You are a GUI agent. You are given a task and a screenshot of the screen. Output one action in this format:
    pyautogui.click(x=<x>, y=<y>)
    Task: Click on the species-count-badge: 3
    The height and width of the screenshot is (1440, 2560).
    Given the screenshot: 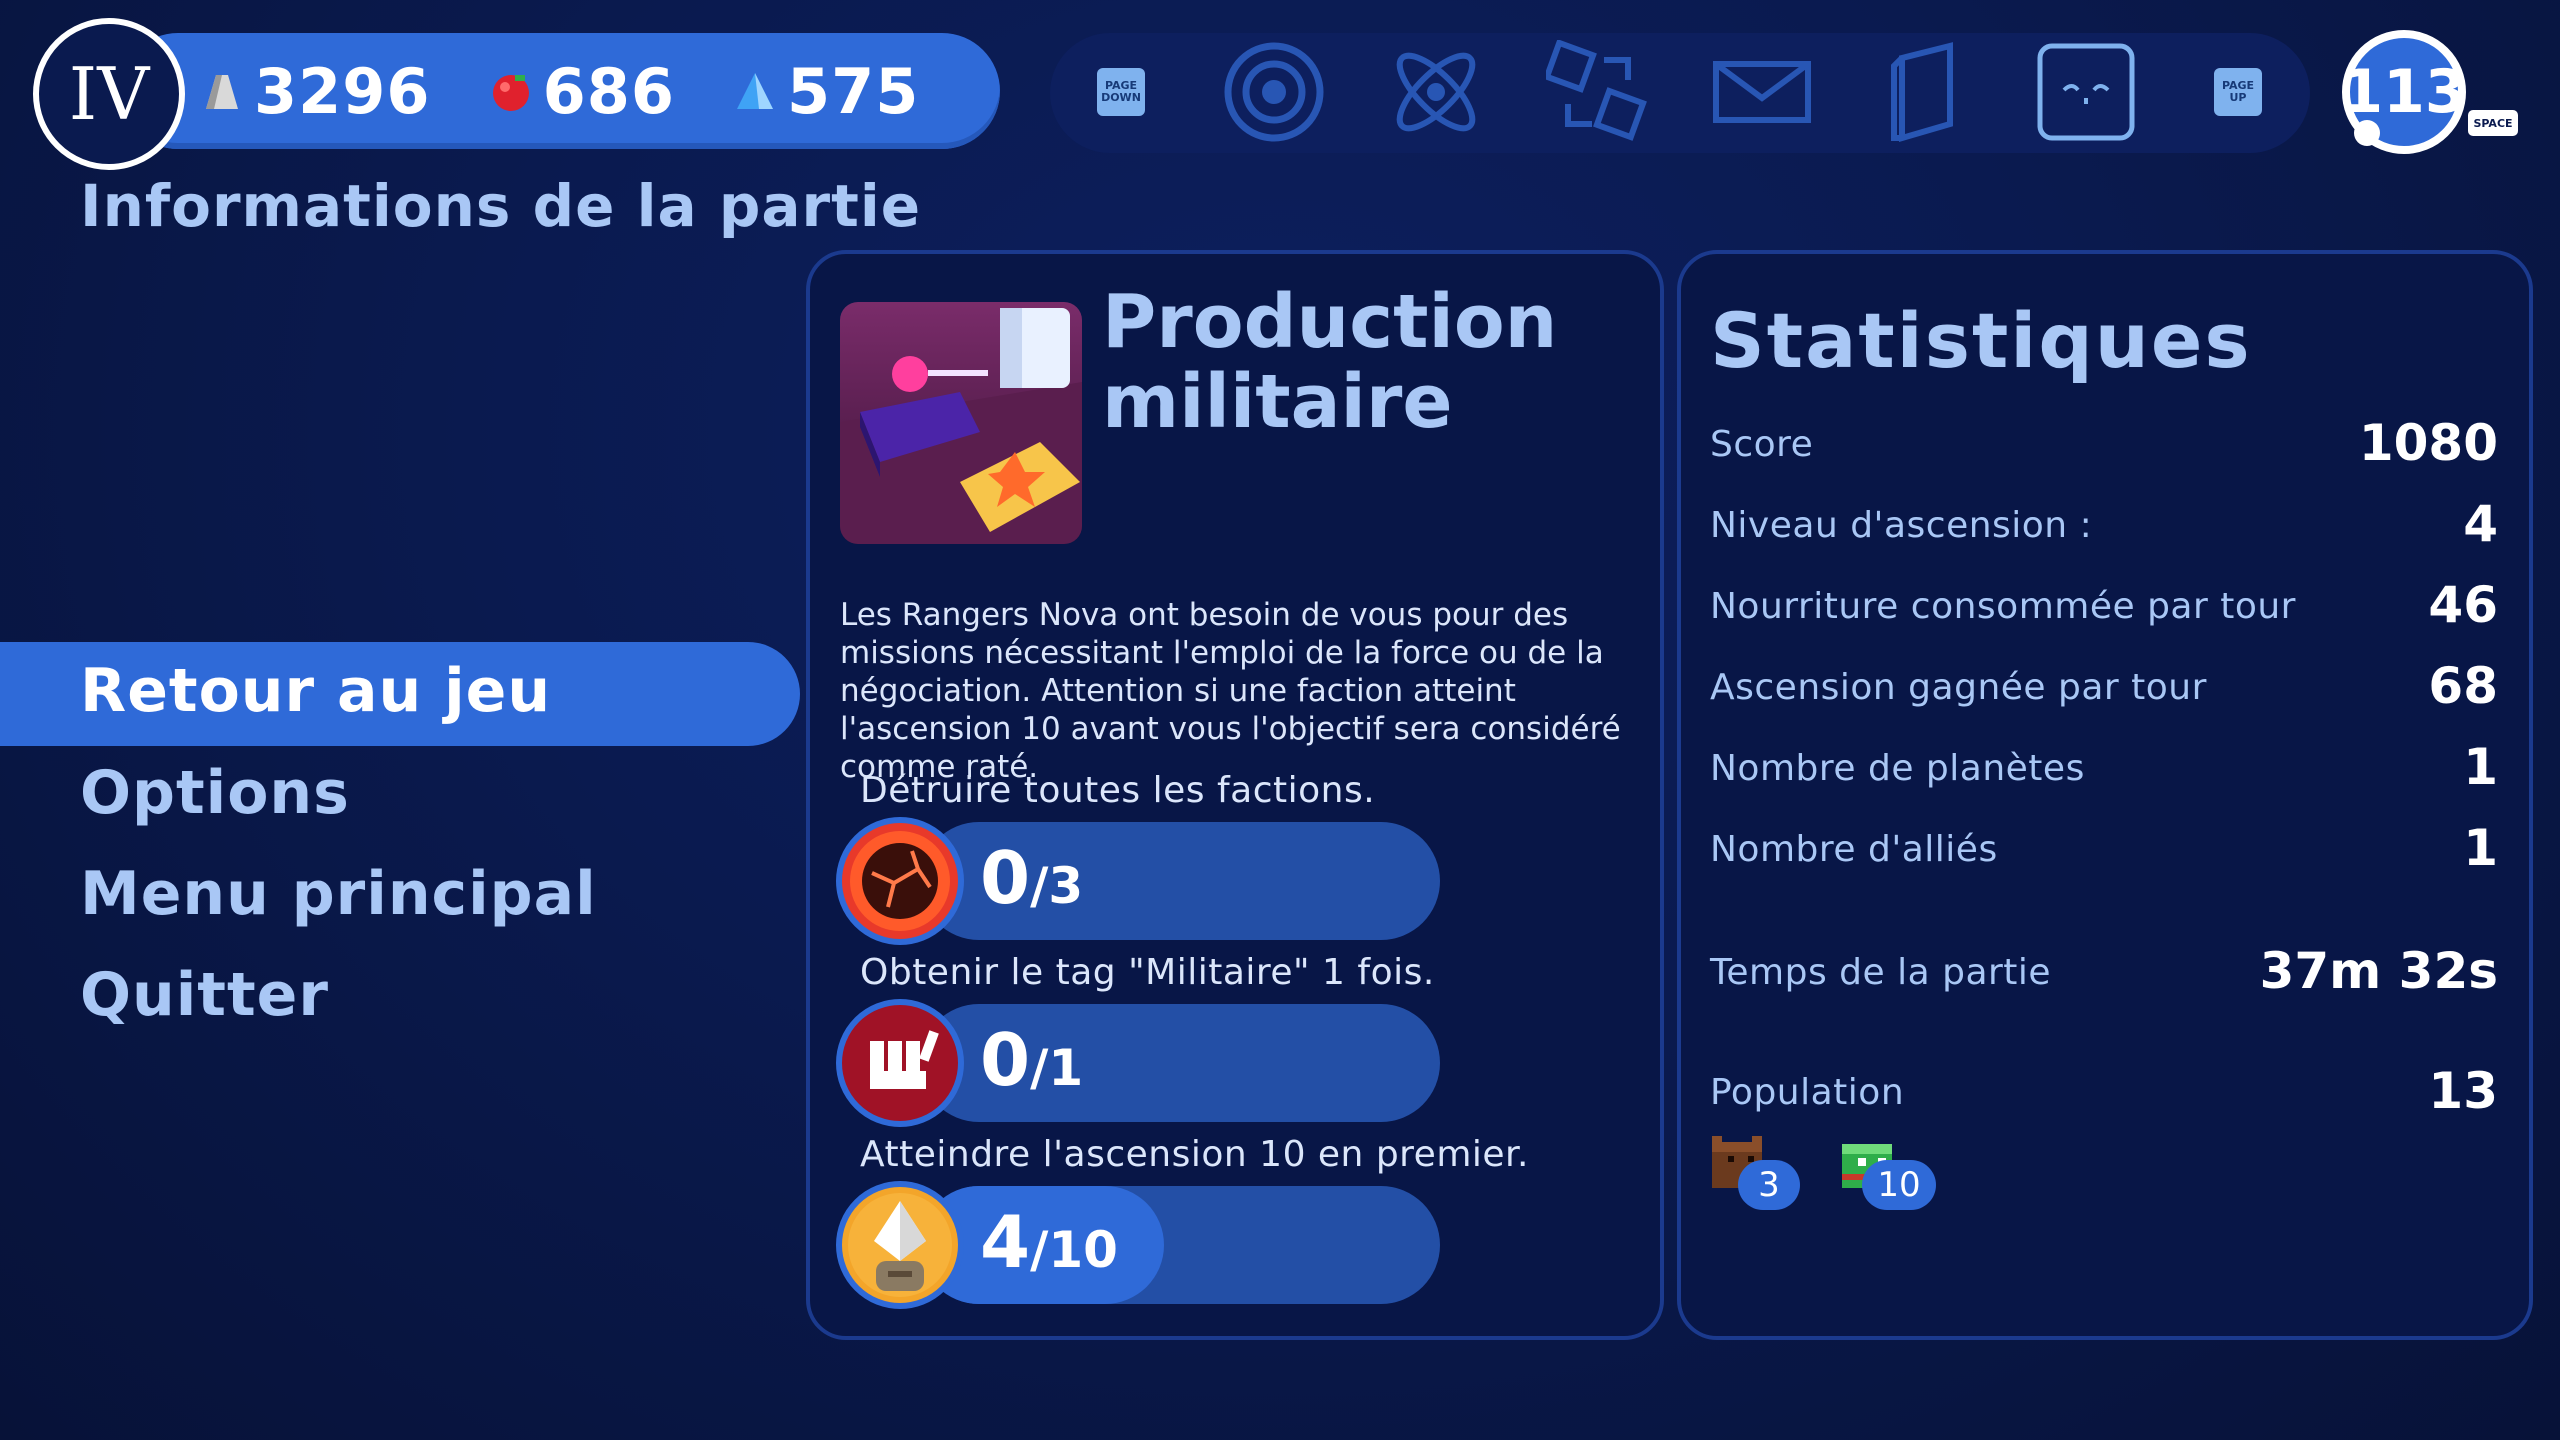 What is the action you would take?
    pyautogui.click(x=1769, y=1185)
    